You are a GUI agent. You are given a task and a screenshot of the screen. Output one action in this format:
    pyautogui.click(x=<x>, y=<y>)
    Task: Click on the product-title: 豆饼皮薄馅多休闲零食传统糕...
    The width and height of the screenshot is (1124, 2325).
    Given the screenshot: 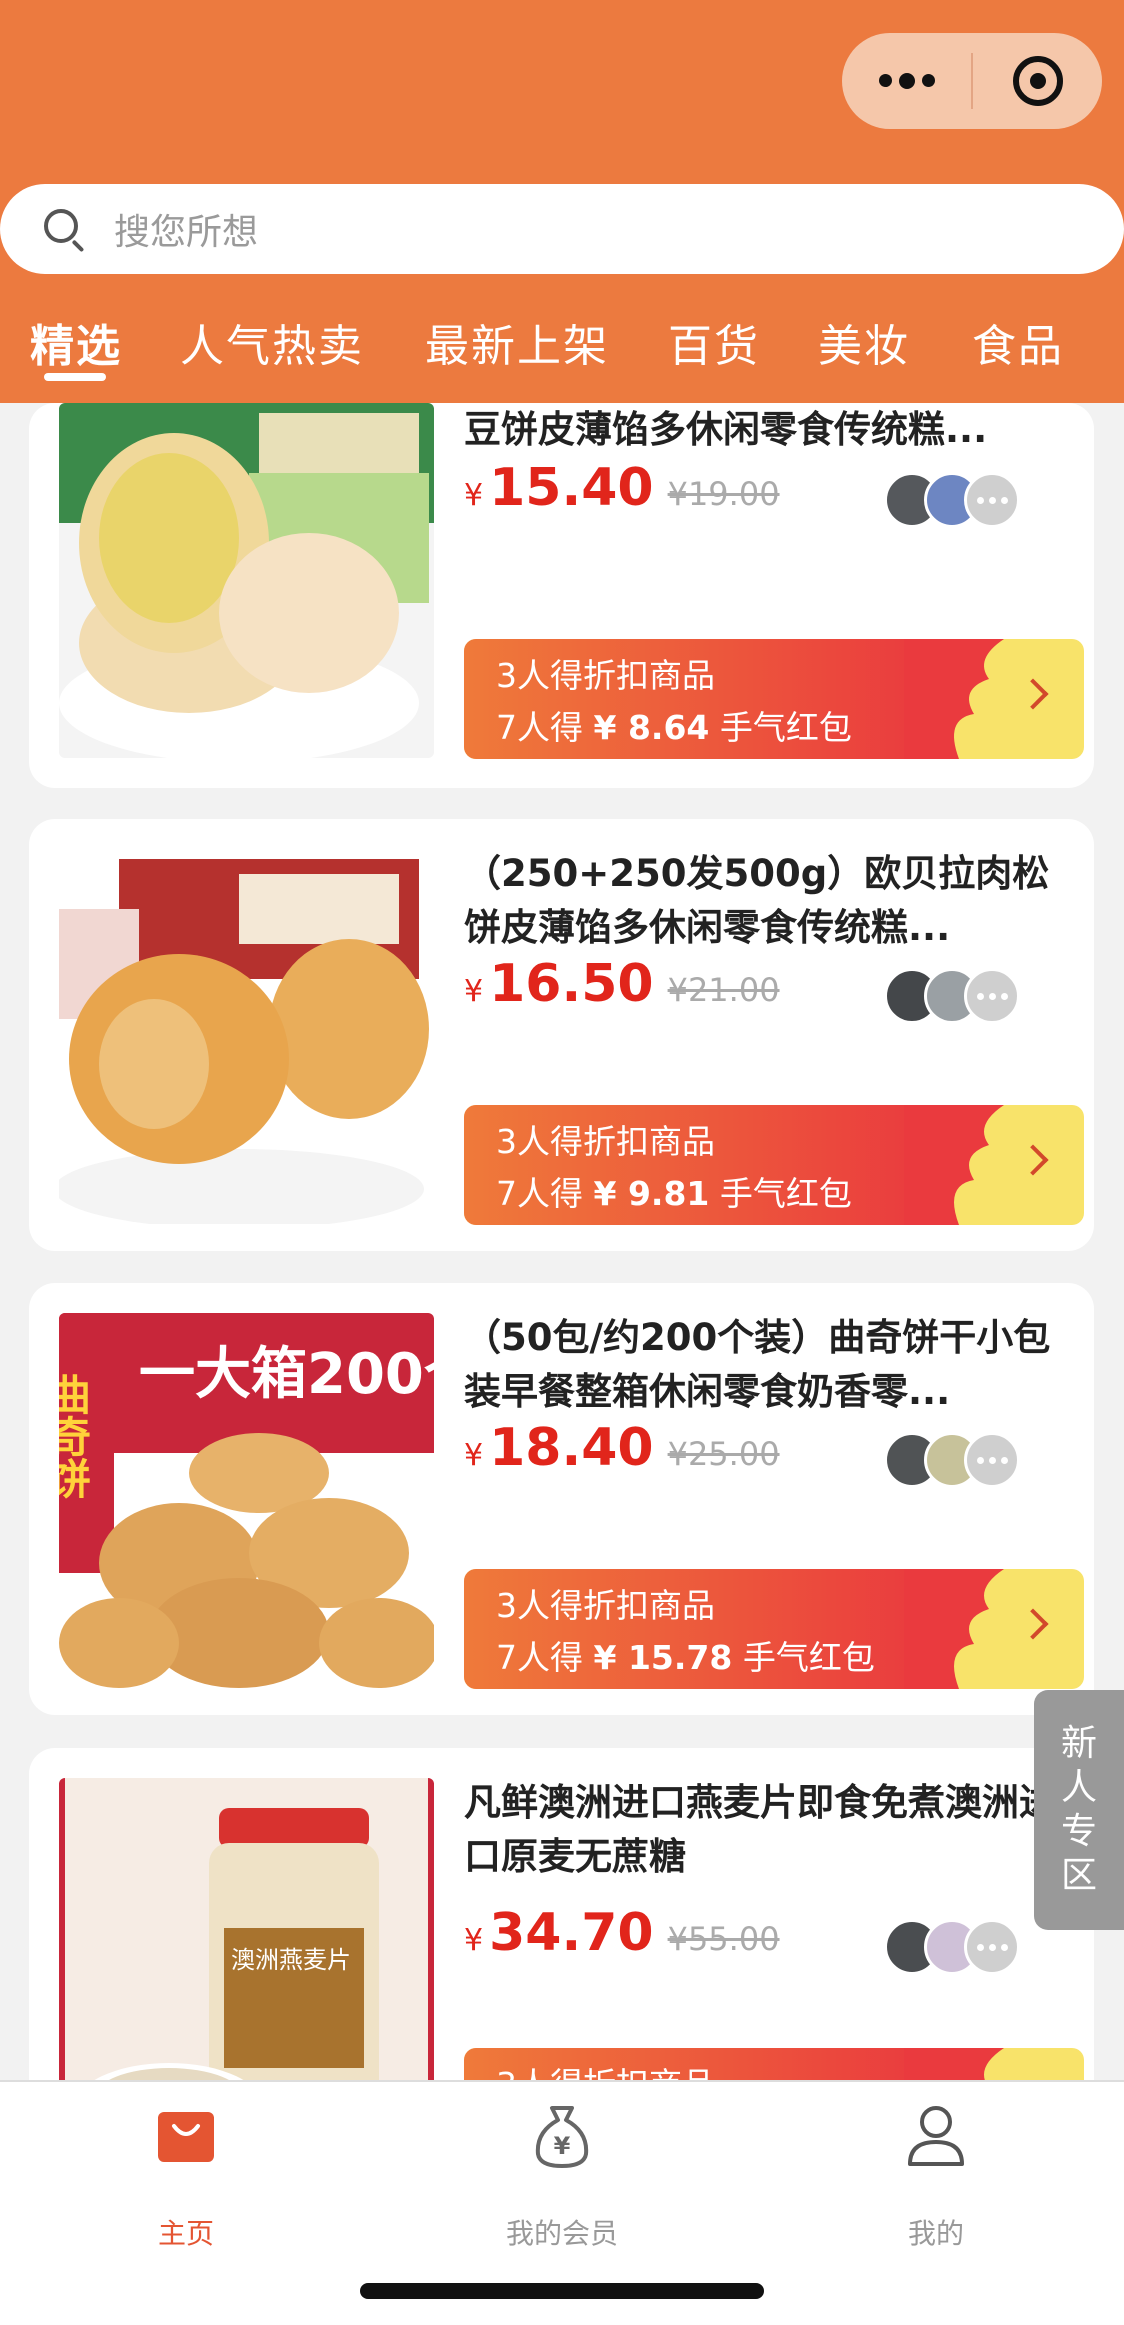 What is the action you would take?
    pyautogui.click(x=769, y=430)
    